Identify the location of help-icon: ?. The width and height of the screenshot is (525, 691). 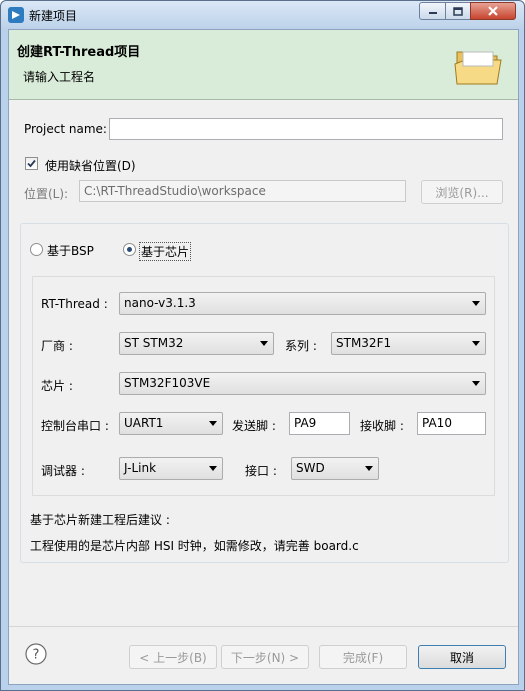
(36, 654).